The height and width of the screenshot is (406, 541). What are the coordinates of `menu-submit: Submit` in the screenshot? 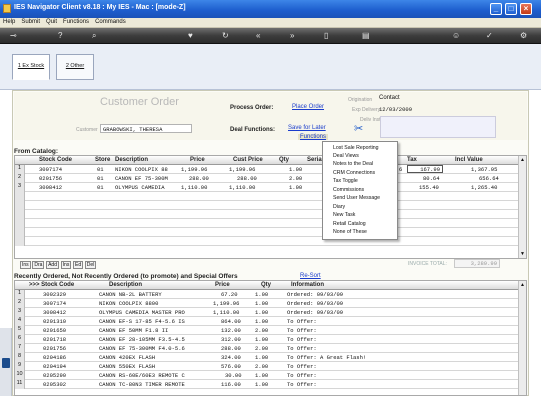 It's located at (30, 21).